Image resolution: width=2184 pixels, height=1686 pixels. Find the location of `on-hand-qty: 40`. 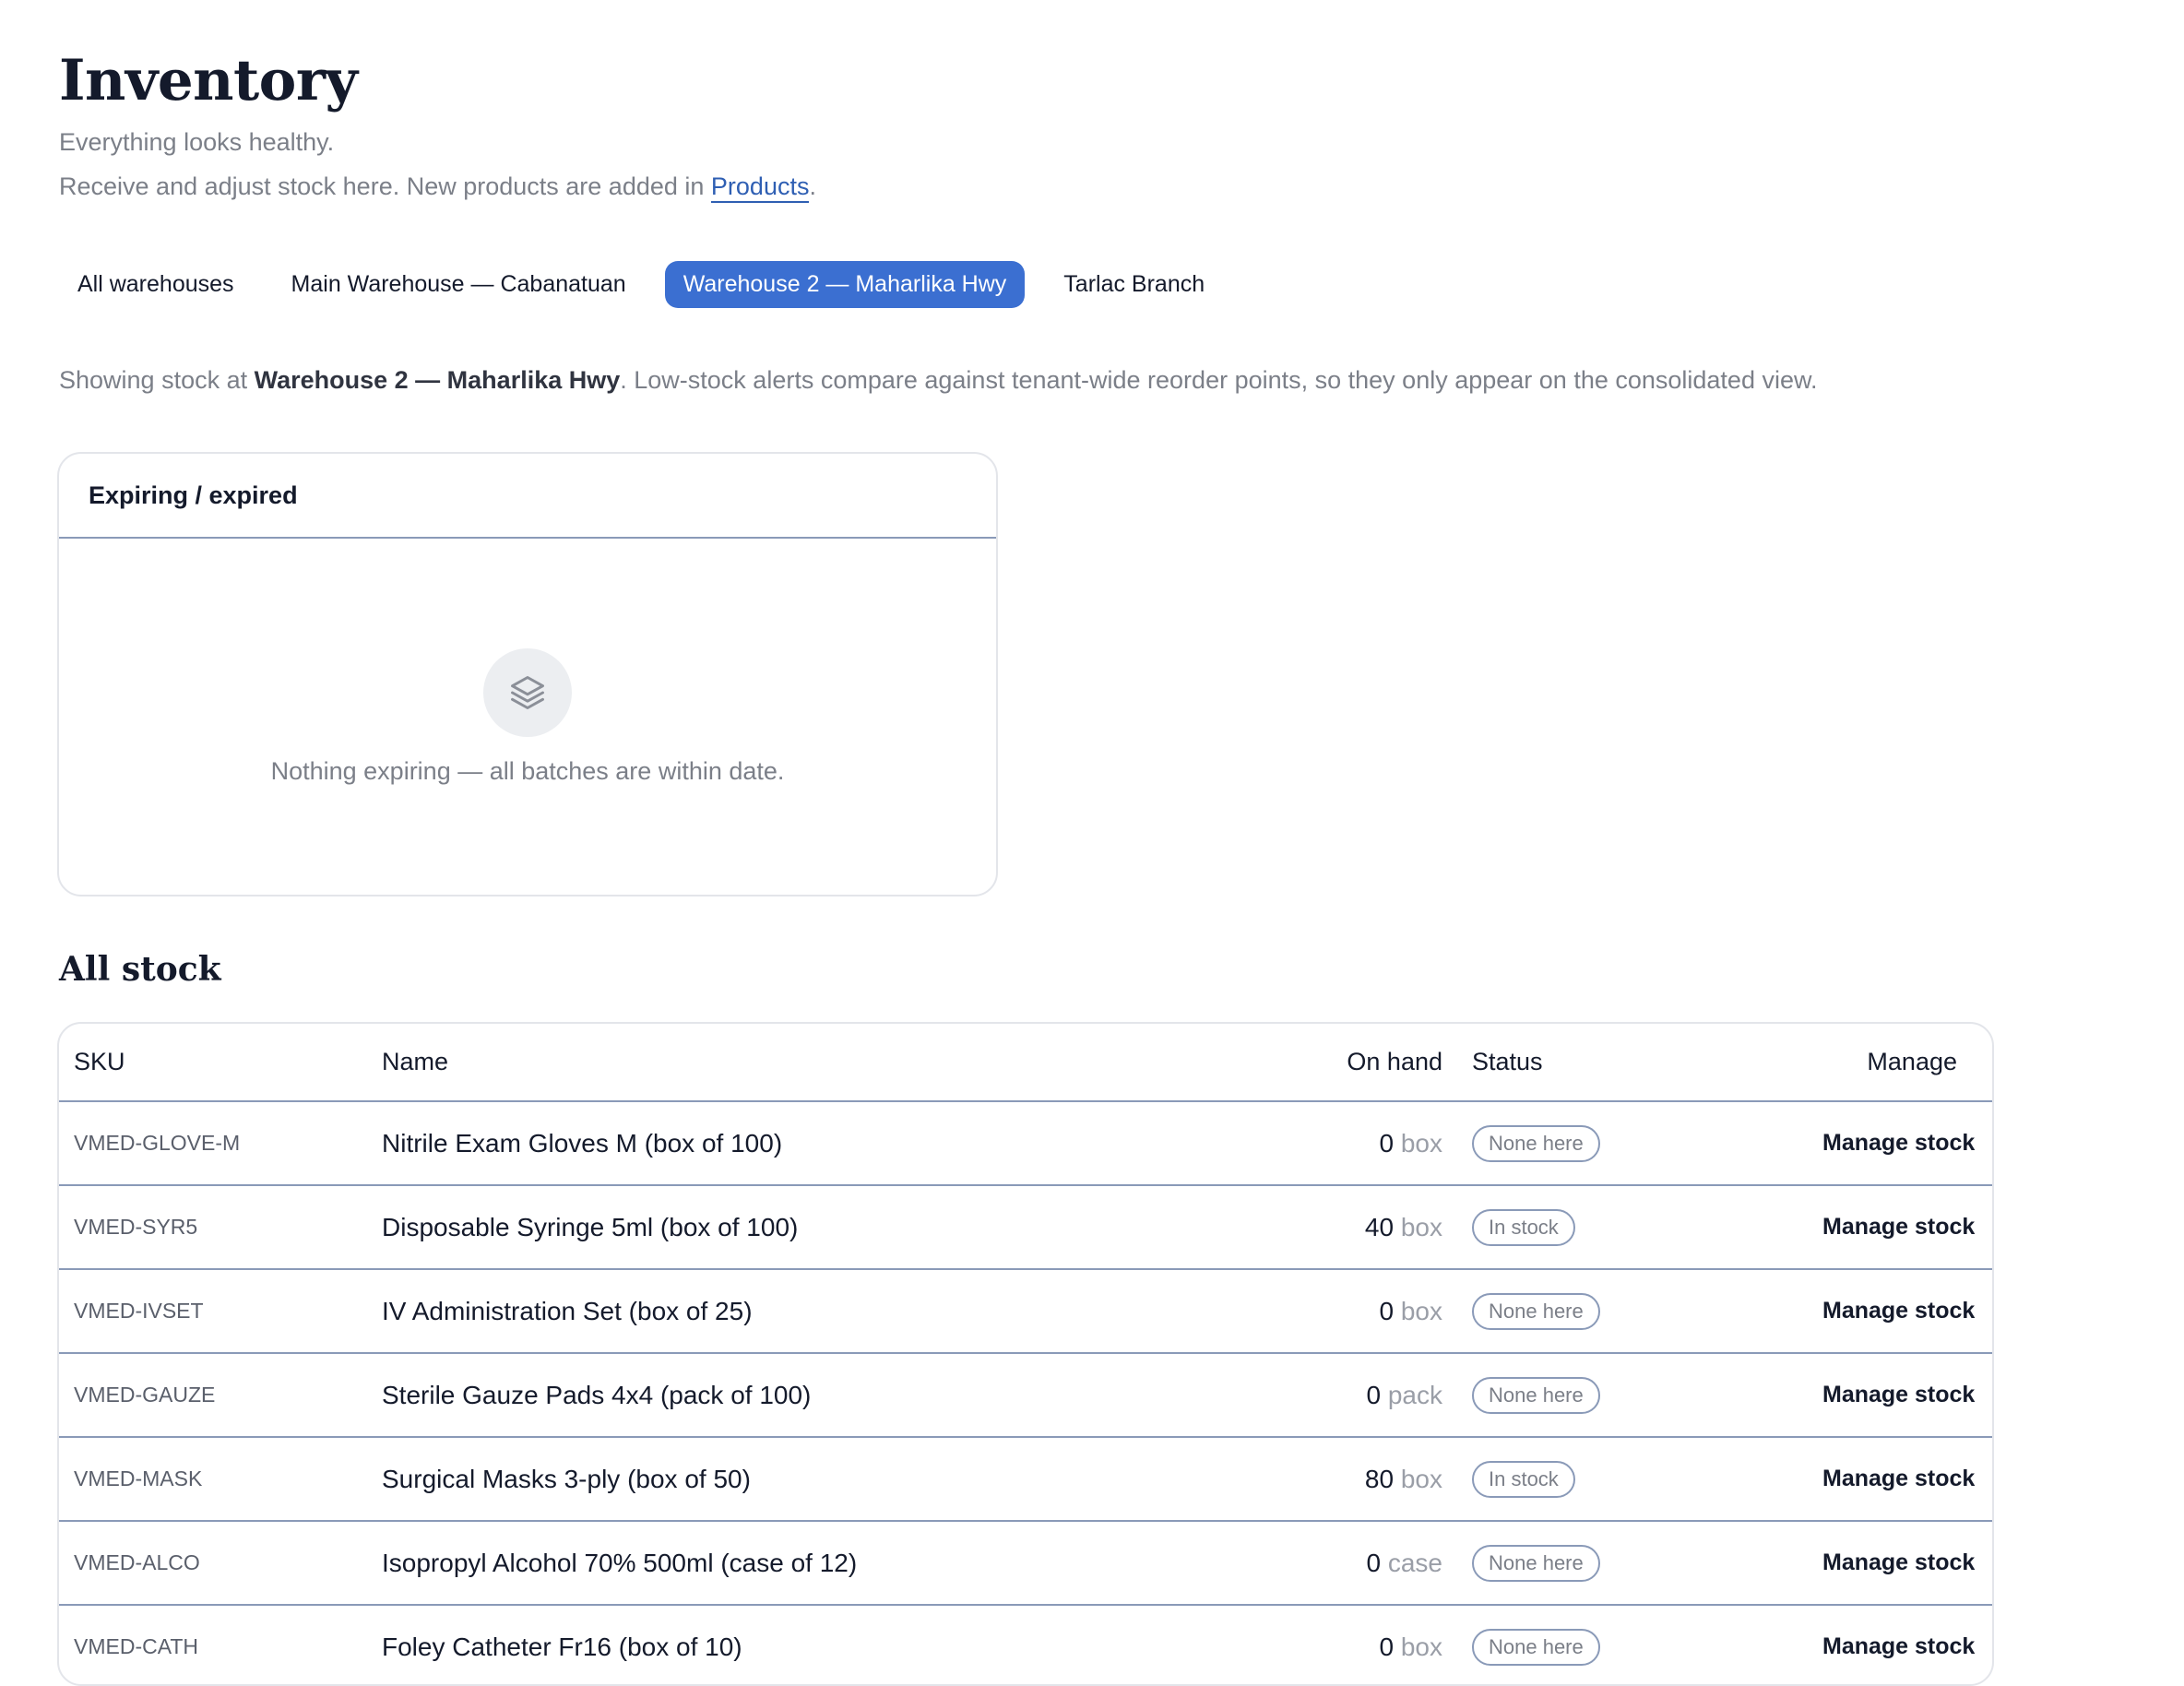

on-hand-qty: 40 is located at coordinates (1379, 1226).